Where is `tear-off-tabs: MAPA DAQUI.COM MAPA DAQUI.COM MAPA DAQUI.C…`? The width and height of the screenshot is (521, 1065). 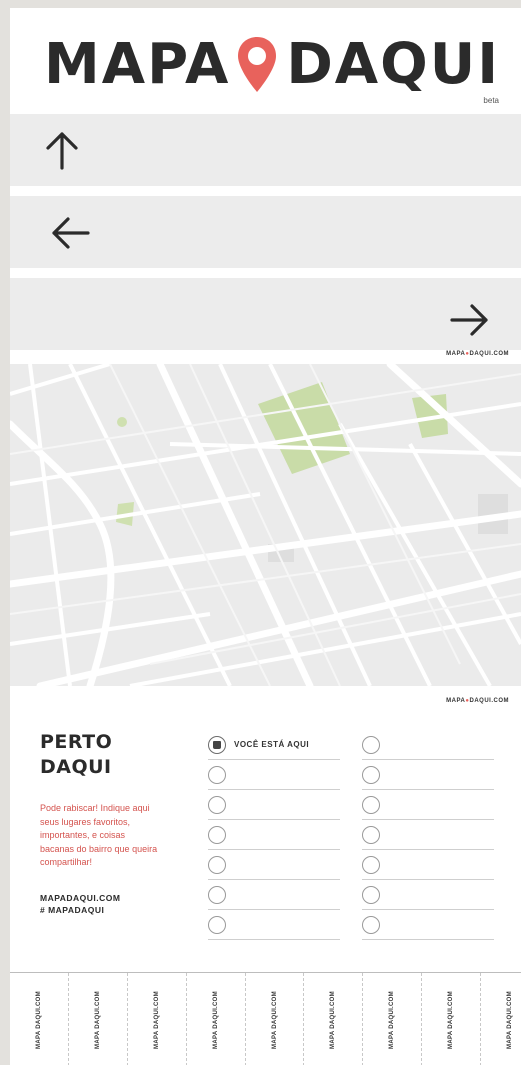 tear-off-tabs: MAPA DAQUI.COM MAPA DAQUI.COM MAPA DAQUI.C… is located at coordinates (265, 1018).